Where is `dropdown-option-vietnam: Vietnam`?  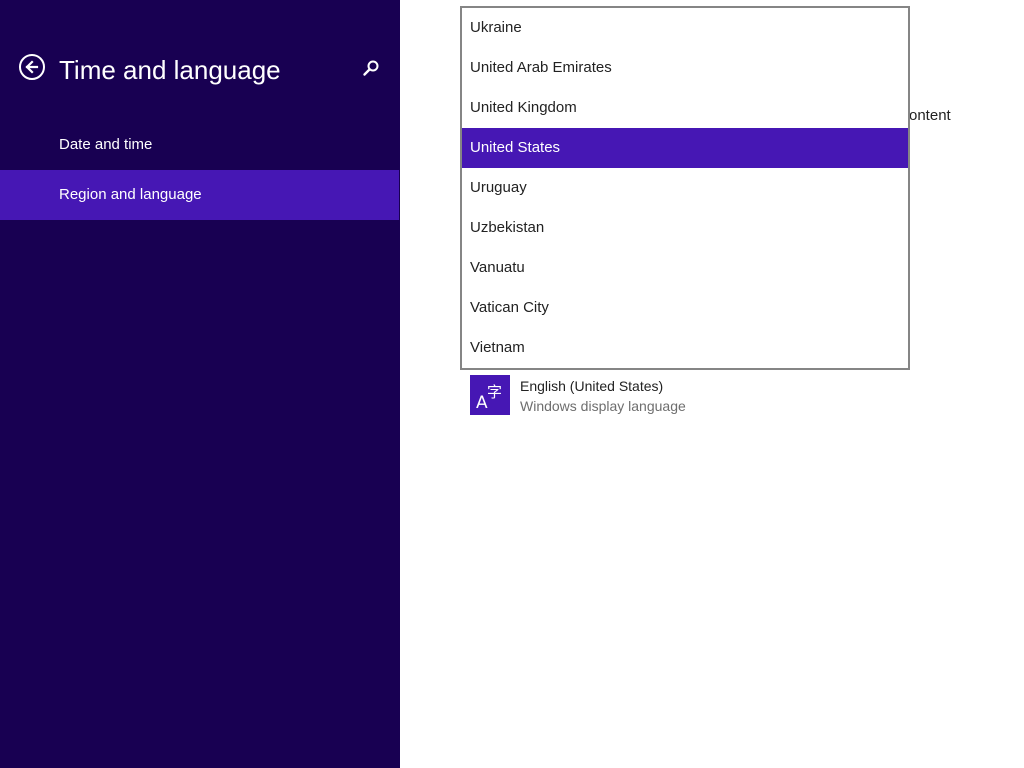 dropdown-option-vietnam: Vietnam is located at coordinates (685, 348).